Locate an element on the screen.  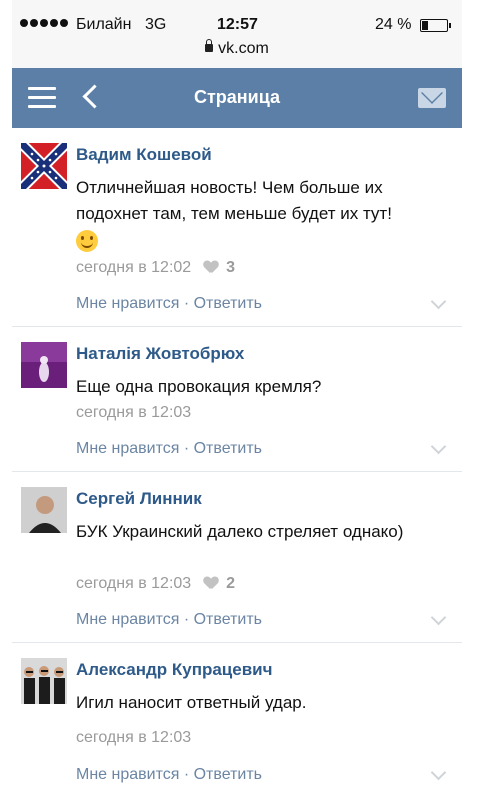
comment-meta: сегодня в 12:02 3 is located at coordinates (155, 268).